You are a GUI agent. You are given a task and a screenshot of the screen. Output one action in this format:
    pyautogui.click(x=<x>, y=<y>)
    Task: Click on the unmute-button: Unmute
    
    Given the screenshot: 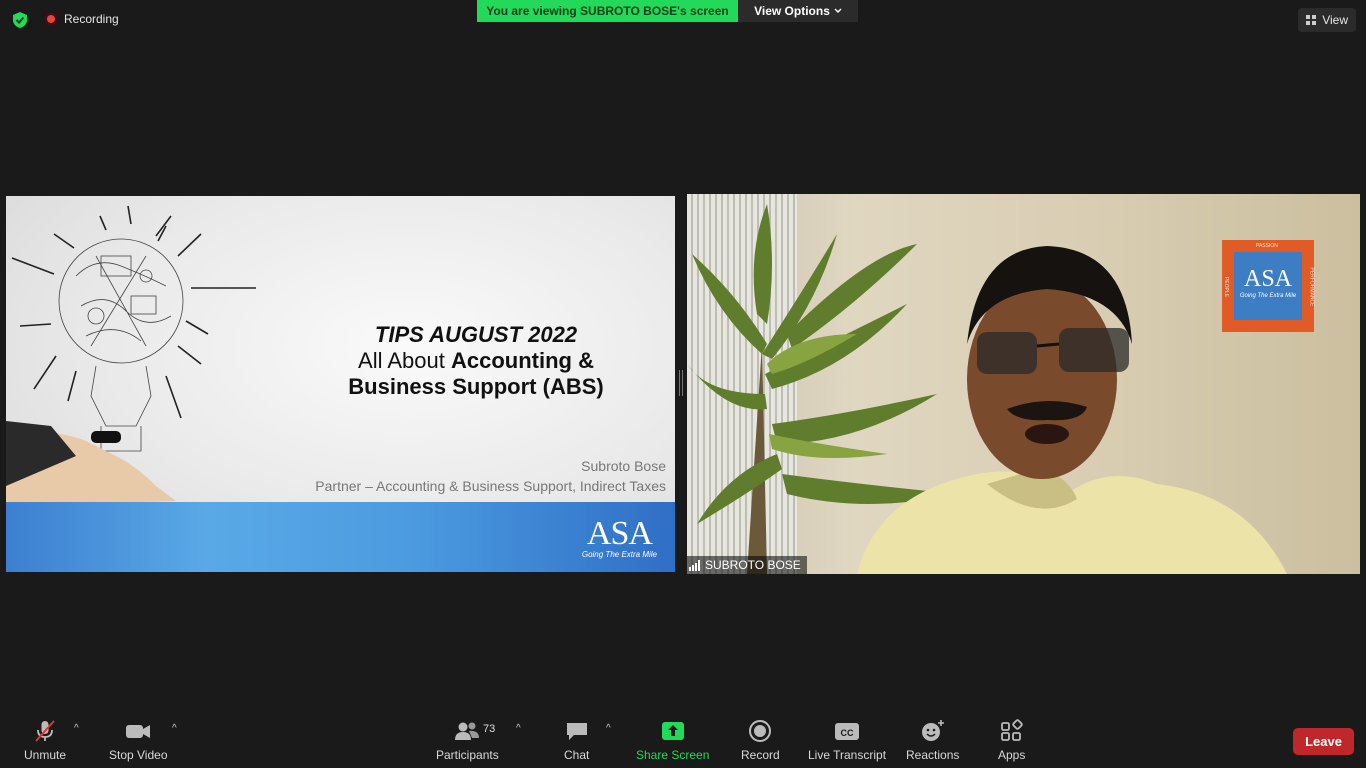 What is the action you would take?
    pyautogui.click(x=45, y=740)
    